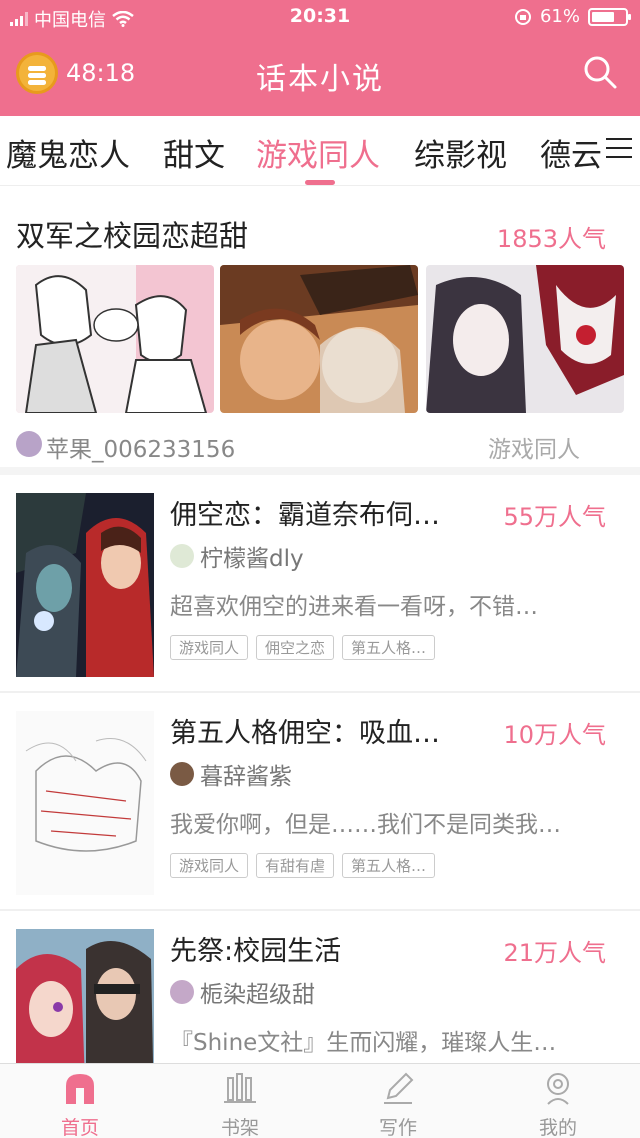  Describe the element at coordinates (558, 1089) in the screenshot. I see `profile-icon` at that location.